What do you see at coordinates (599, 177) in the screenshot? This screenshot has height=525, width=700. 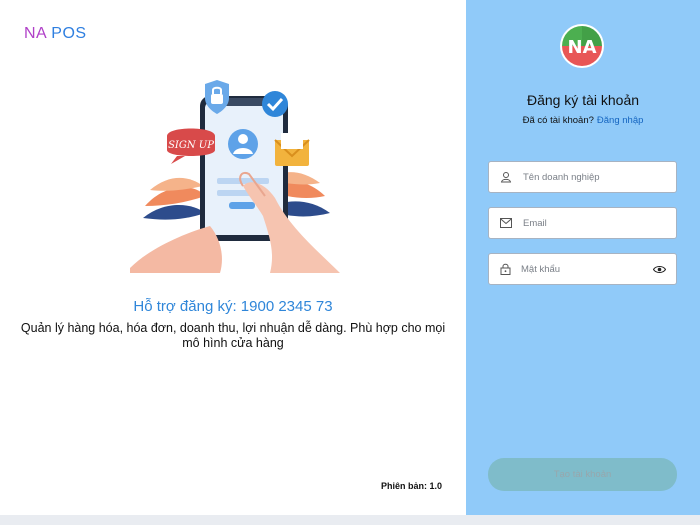 I see `business-name-input` at bounding box center [599, 177].